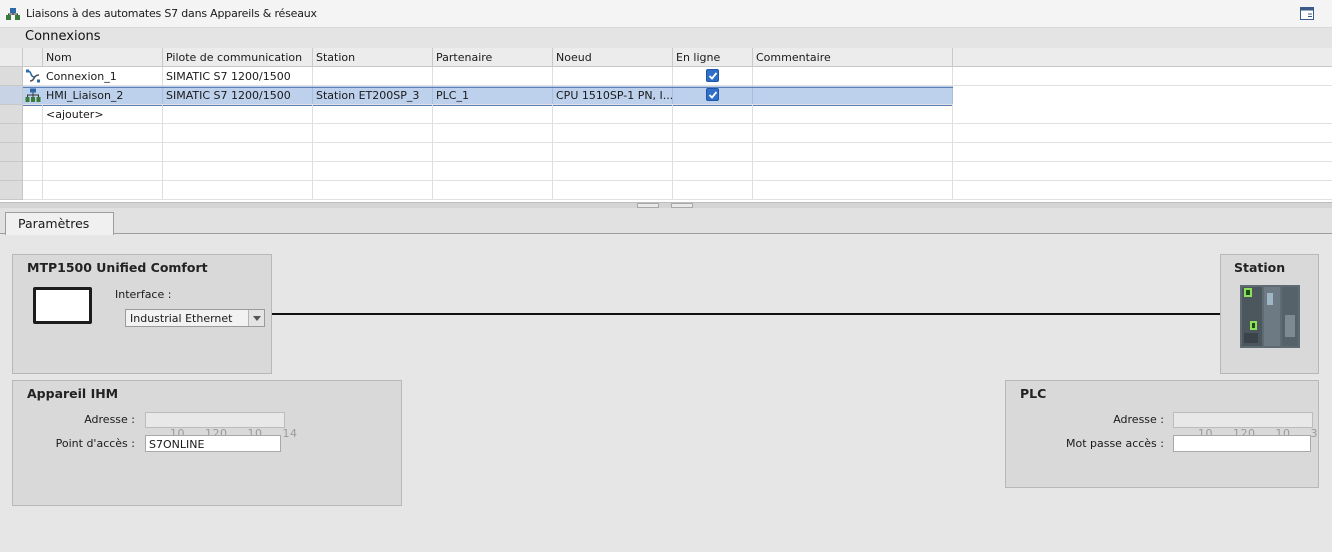  What do you see at coordinates (103, 114) in the screenshot?
I see `add-connection-cell: <ajouter>` at bounding box center [103, 114].